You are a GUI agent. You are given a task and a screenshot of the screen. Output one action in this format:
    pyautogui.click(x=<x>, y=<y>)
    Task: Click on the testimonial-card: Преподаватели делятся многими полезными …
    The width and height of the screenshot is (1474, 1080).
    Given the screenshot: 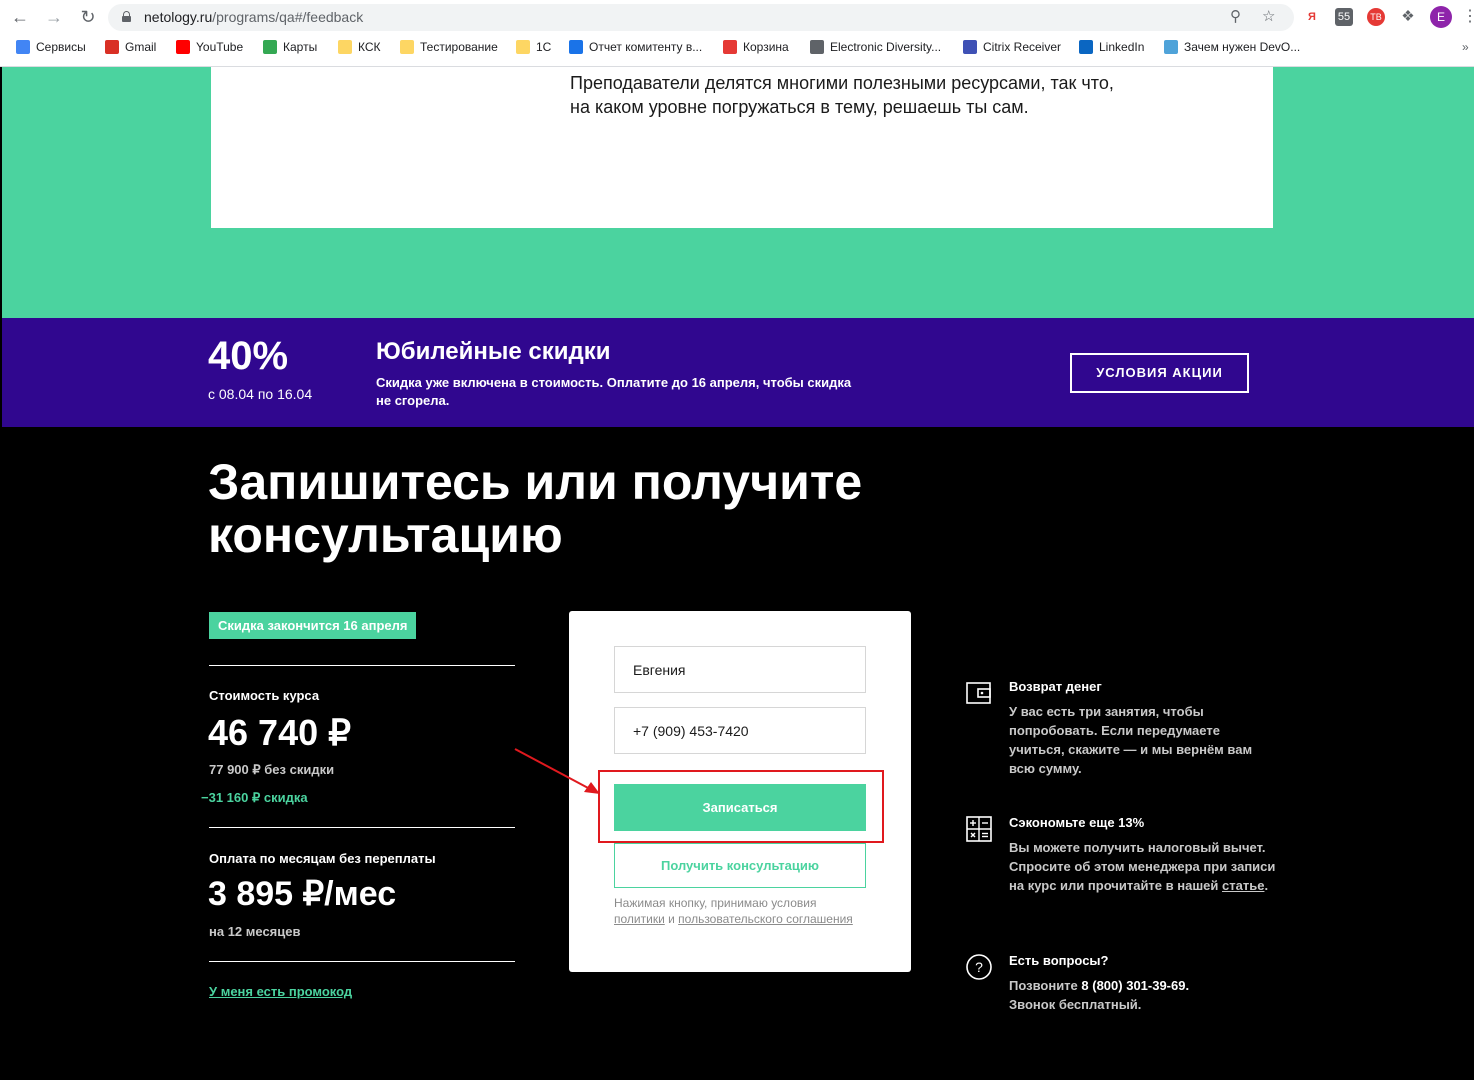 What is the action you would take?
    pyautogui.click(x=742, y=147)
    